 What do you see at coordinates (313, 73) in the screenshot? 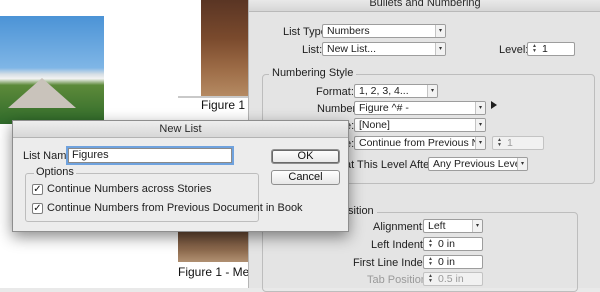
I see `numbering-style-title: Numbering Style` at bounding box center [313, 73].